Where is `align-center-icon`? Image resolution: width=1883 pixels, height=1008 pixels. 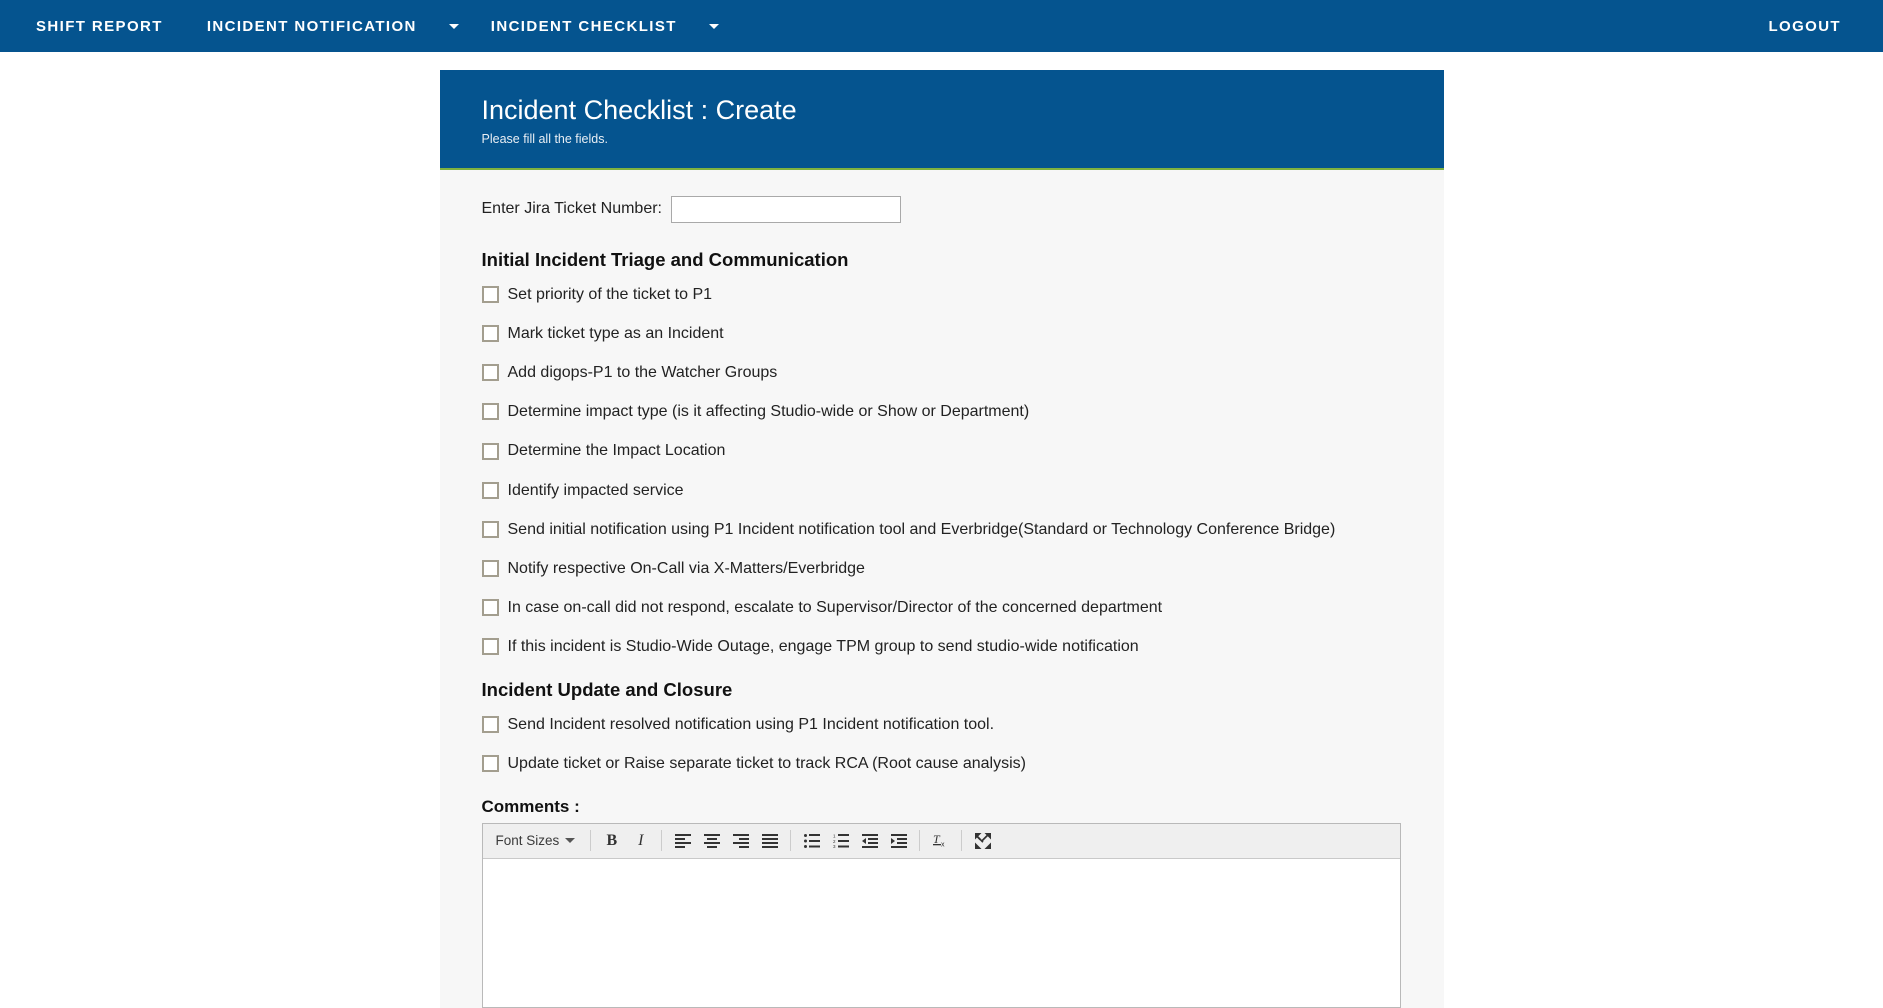 align-center-icon is located at coordinates (711, 840).